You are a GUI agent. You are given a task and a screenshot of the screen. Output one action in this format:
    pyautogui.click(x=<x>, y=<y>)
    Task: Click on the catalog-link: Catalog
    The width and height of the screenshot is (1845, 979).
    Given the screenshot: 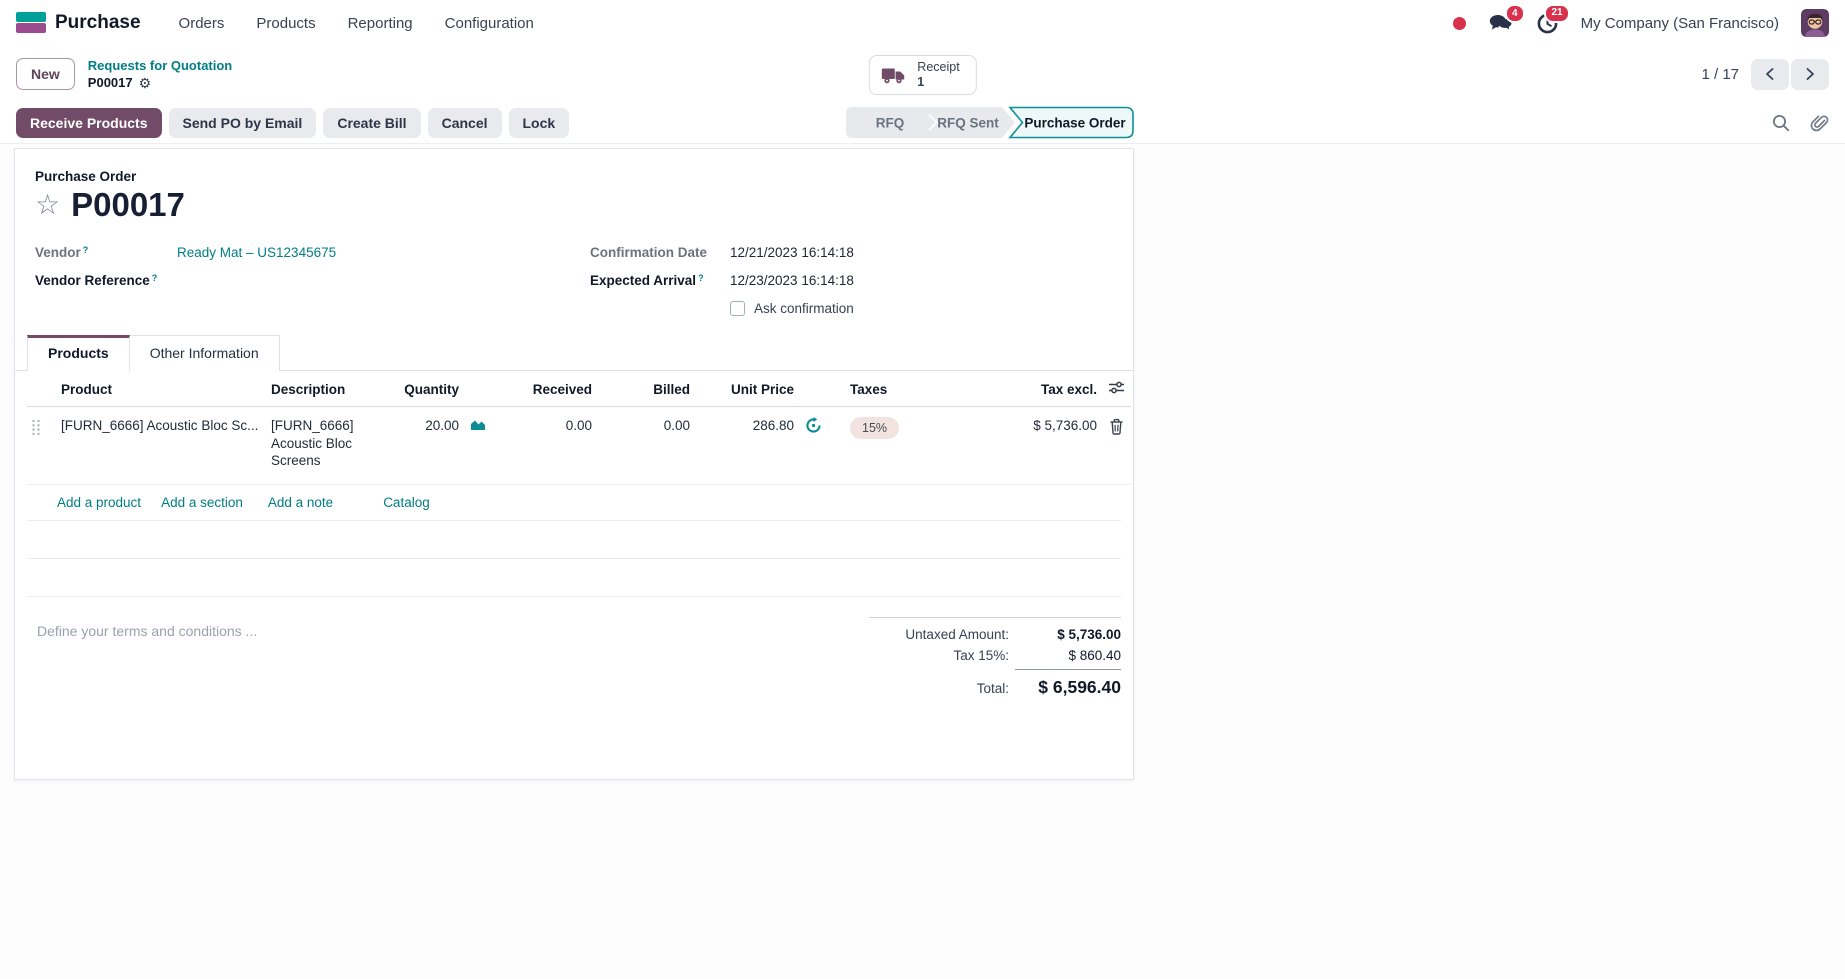 What is the action you would take?
    pyautogui.click(x=406, y=502)
    